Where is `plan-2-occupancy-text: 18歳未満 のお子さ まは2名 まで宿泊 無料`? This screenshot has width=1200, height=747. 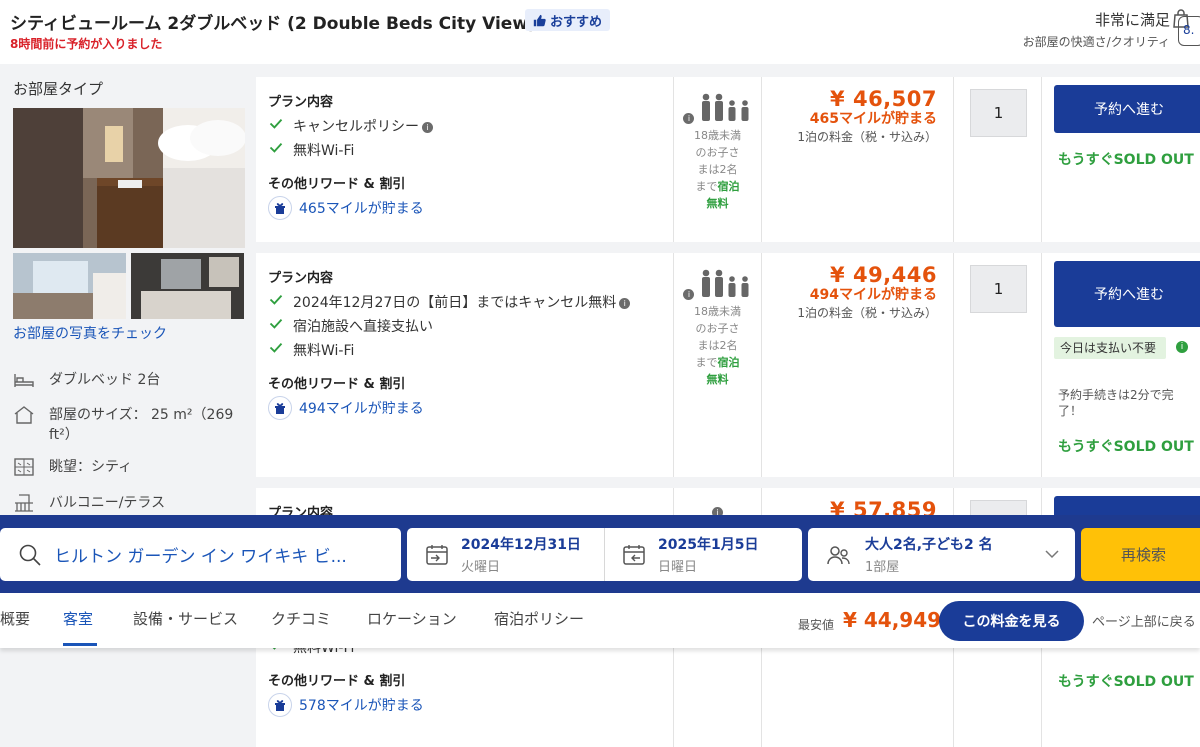 plan-2-occupancy-text: 18歳未満 のお子さ まは2名 まで宿泊 無料 is located at coordinates (717, 345).